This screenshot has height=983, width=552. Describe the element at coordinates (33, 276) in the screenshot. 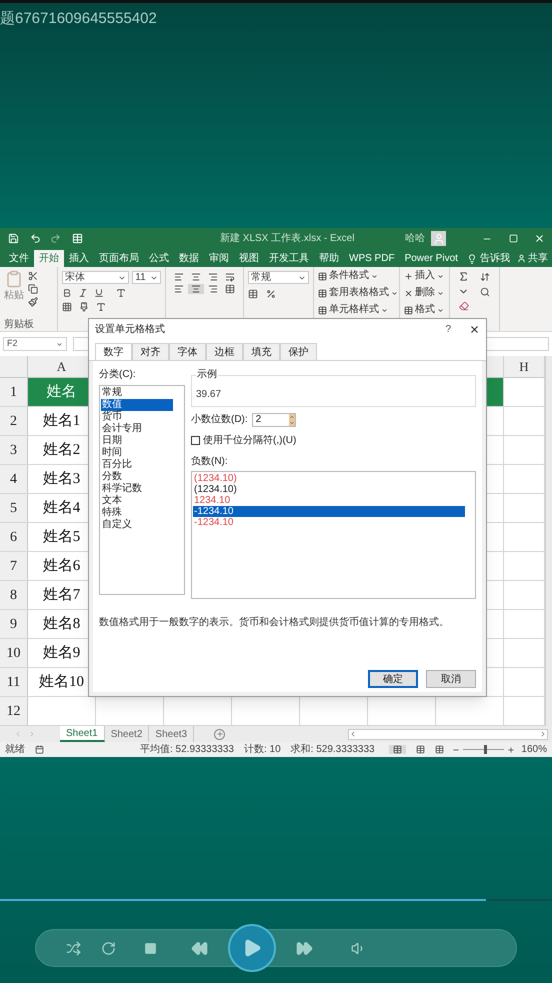

I see `cut-icon` at that location.